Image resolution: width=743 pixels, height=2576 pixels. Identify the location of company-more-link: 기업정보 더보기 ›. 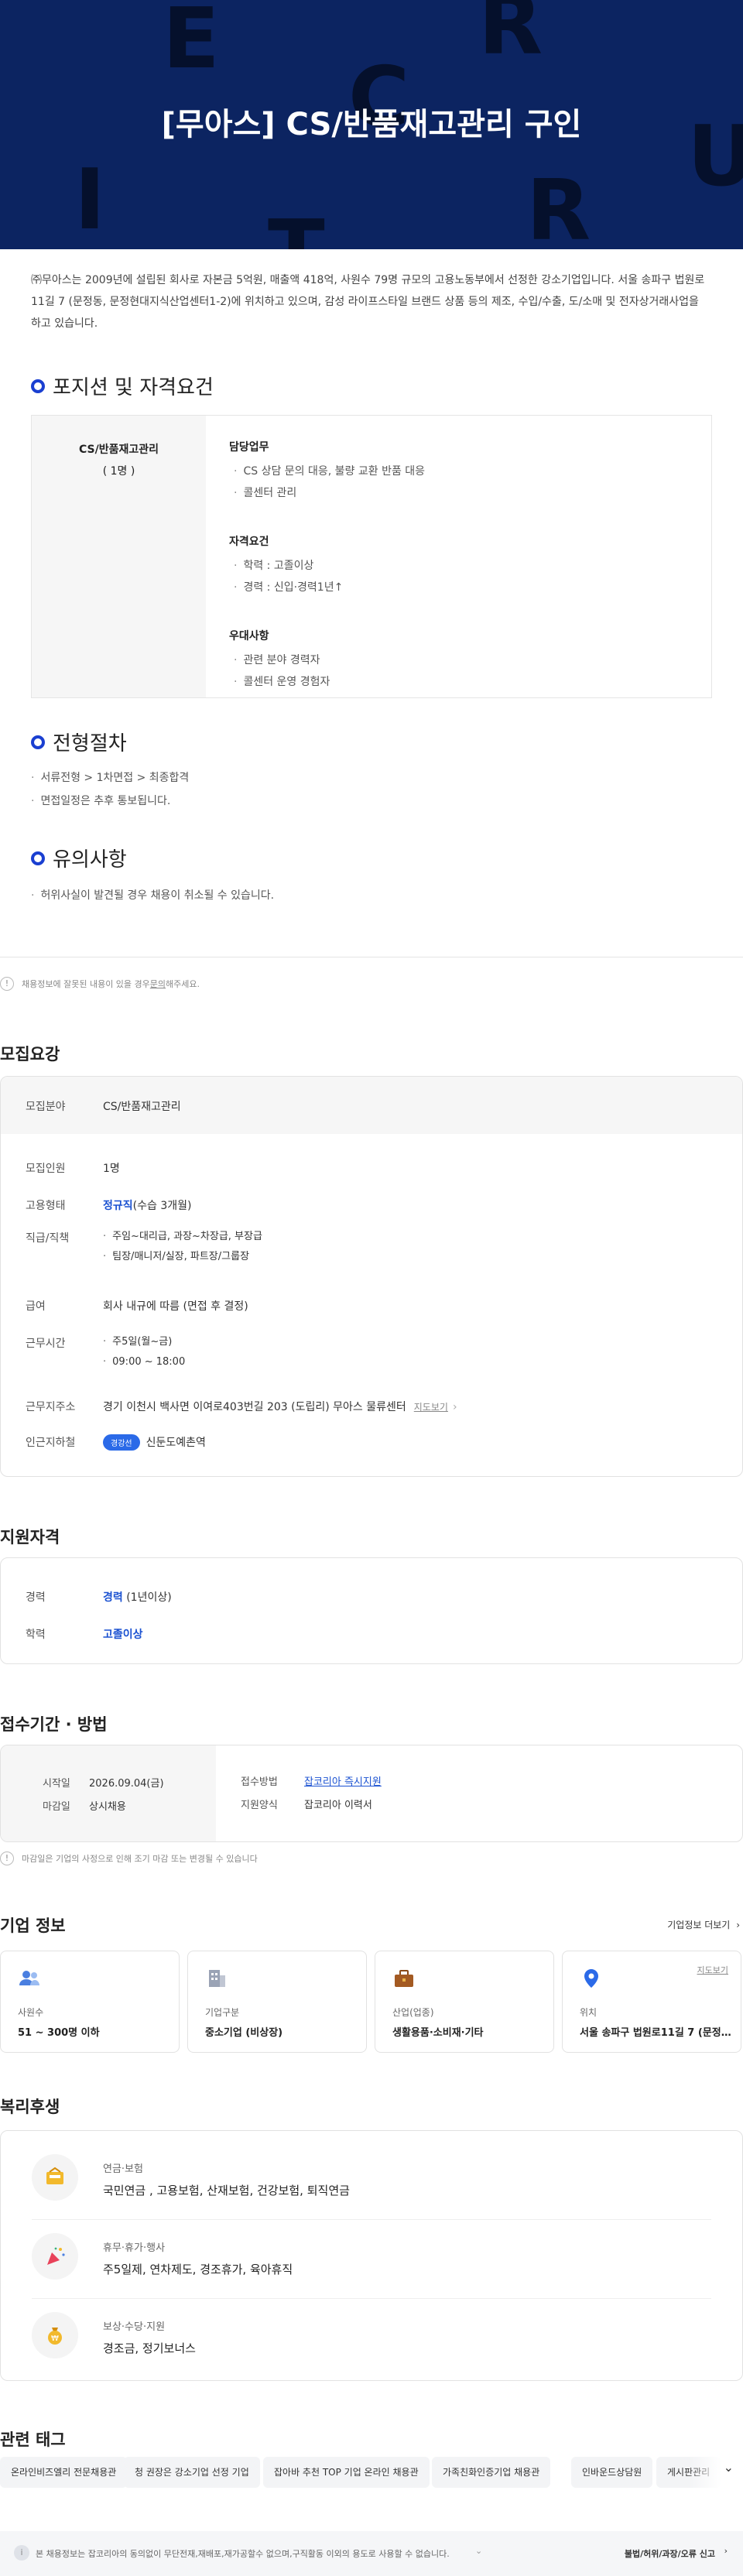
(703, 1924).